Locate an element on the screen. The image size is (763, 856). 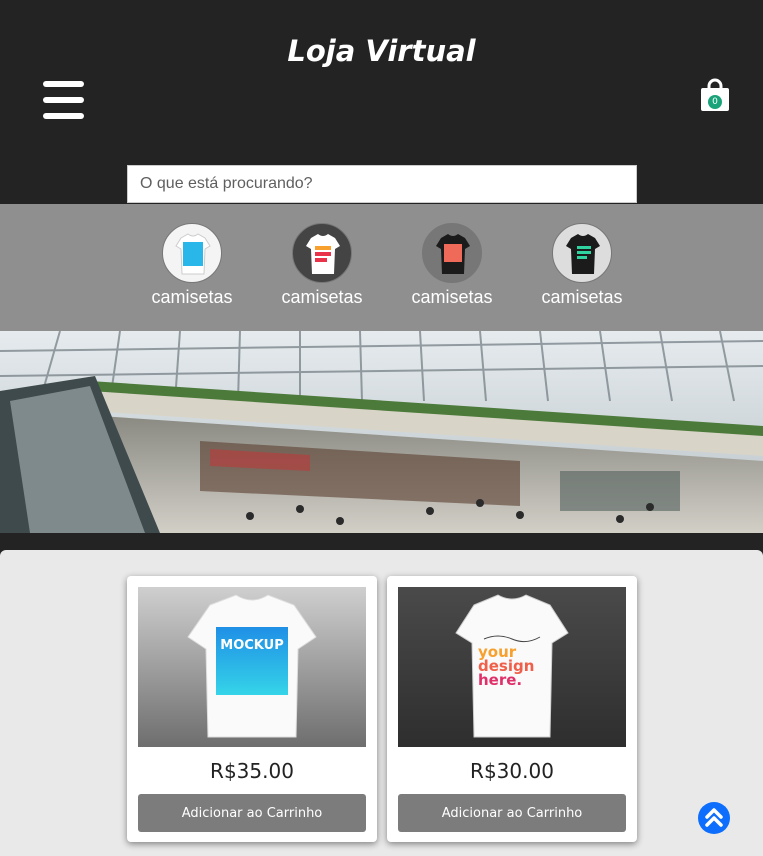
product-image: MOCKUP is located at coordinates (252, 667).